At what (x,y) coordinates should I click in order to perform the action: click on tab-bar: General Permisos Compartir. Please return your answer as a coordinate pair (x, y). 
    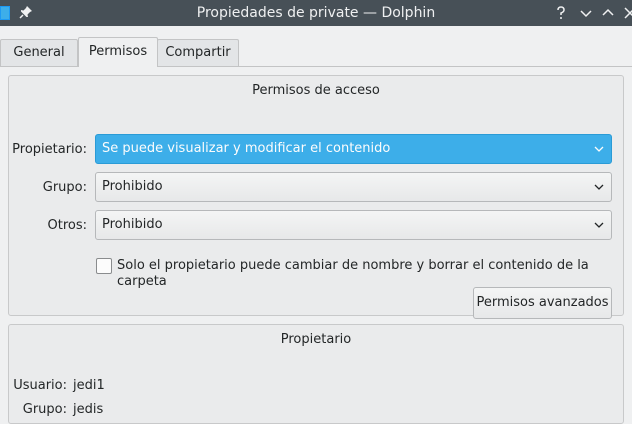
    Looking at the image, I should click on (316, 46).